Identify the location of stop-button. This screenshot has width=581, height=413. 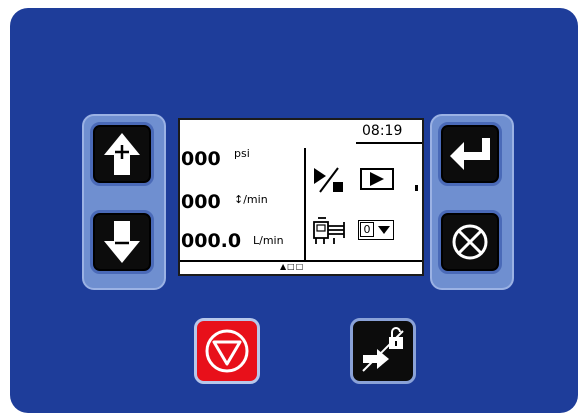
(227, 351).